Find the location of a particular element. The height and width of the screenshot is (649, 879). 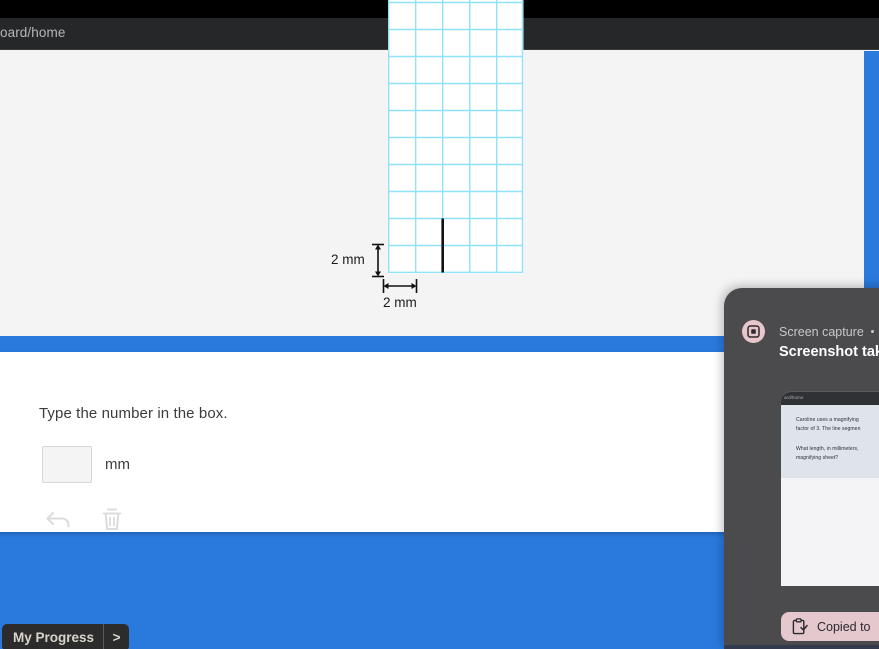

trash-can-icon is located at coordinates (112, 519).